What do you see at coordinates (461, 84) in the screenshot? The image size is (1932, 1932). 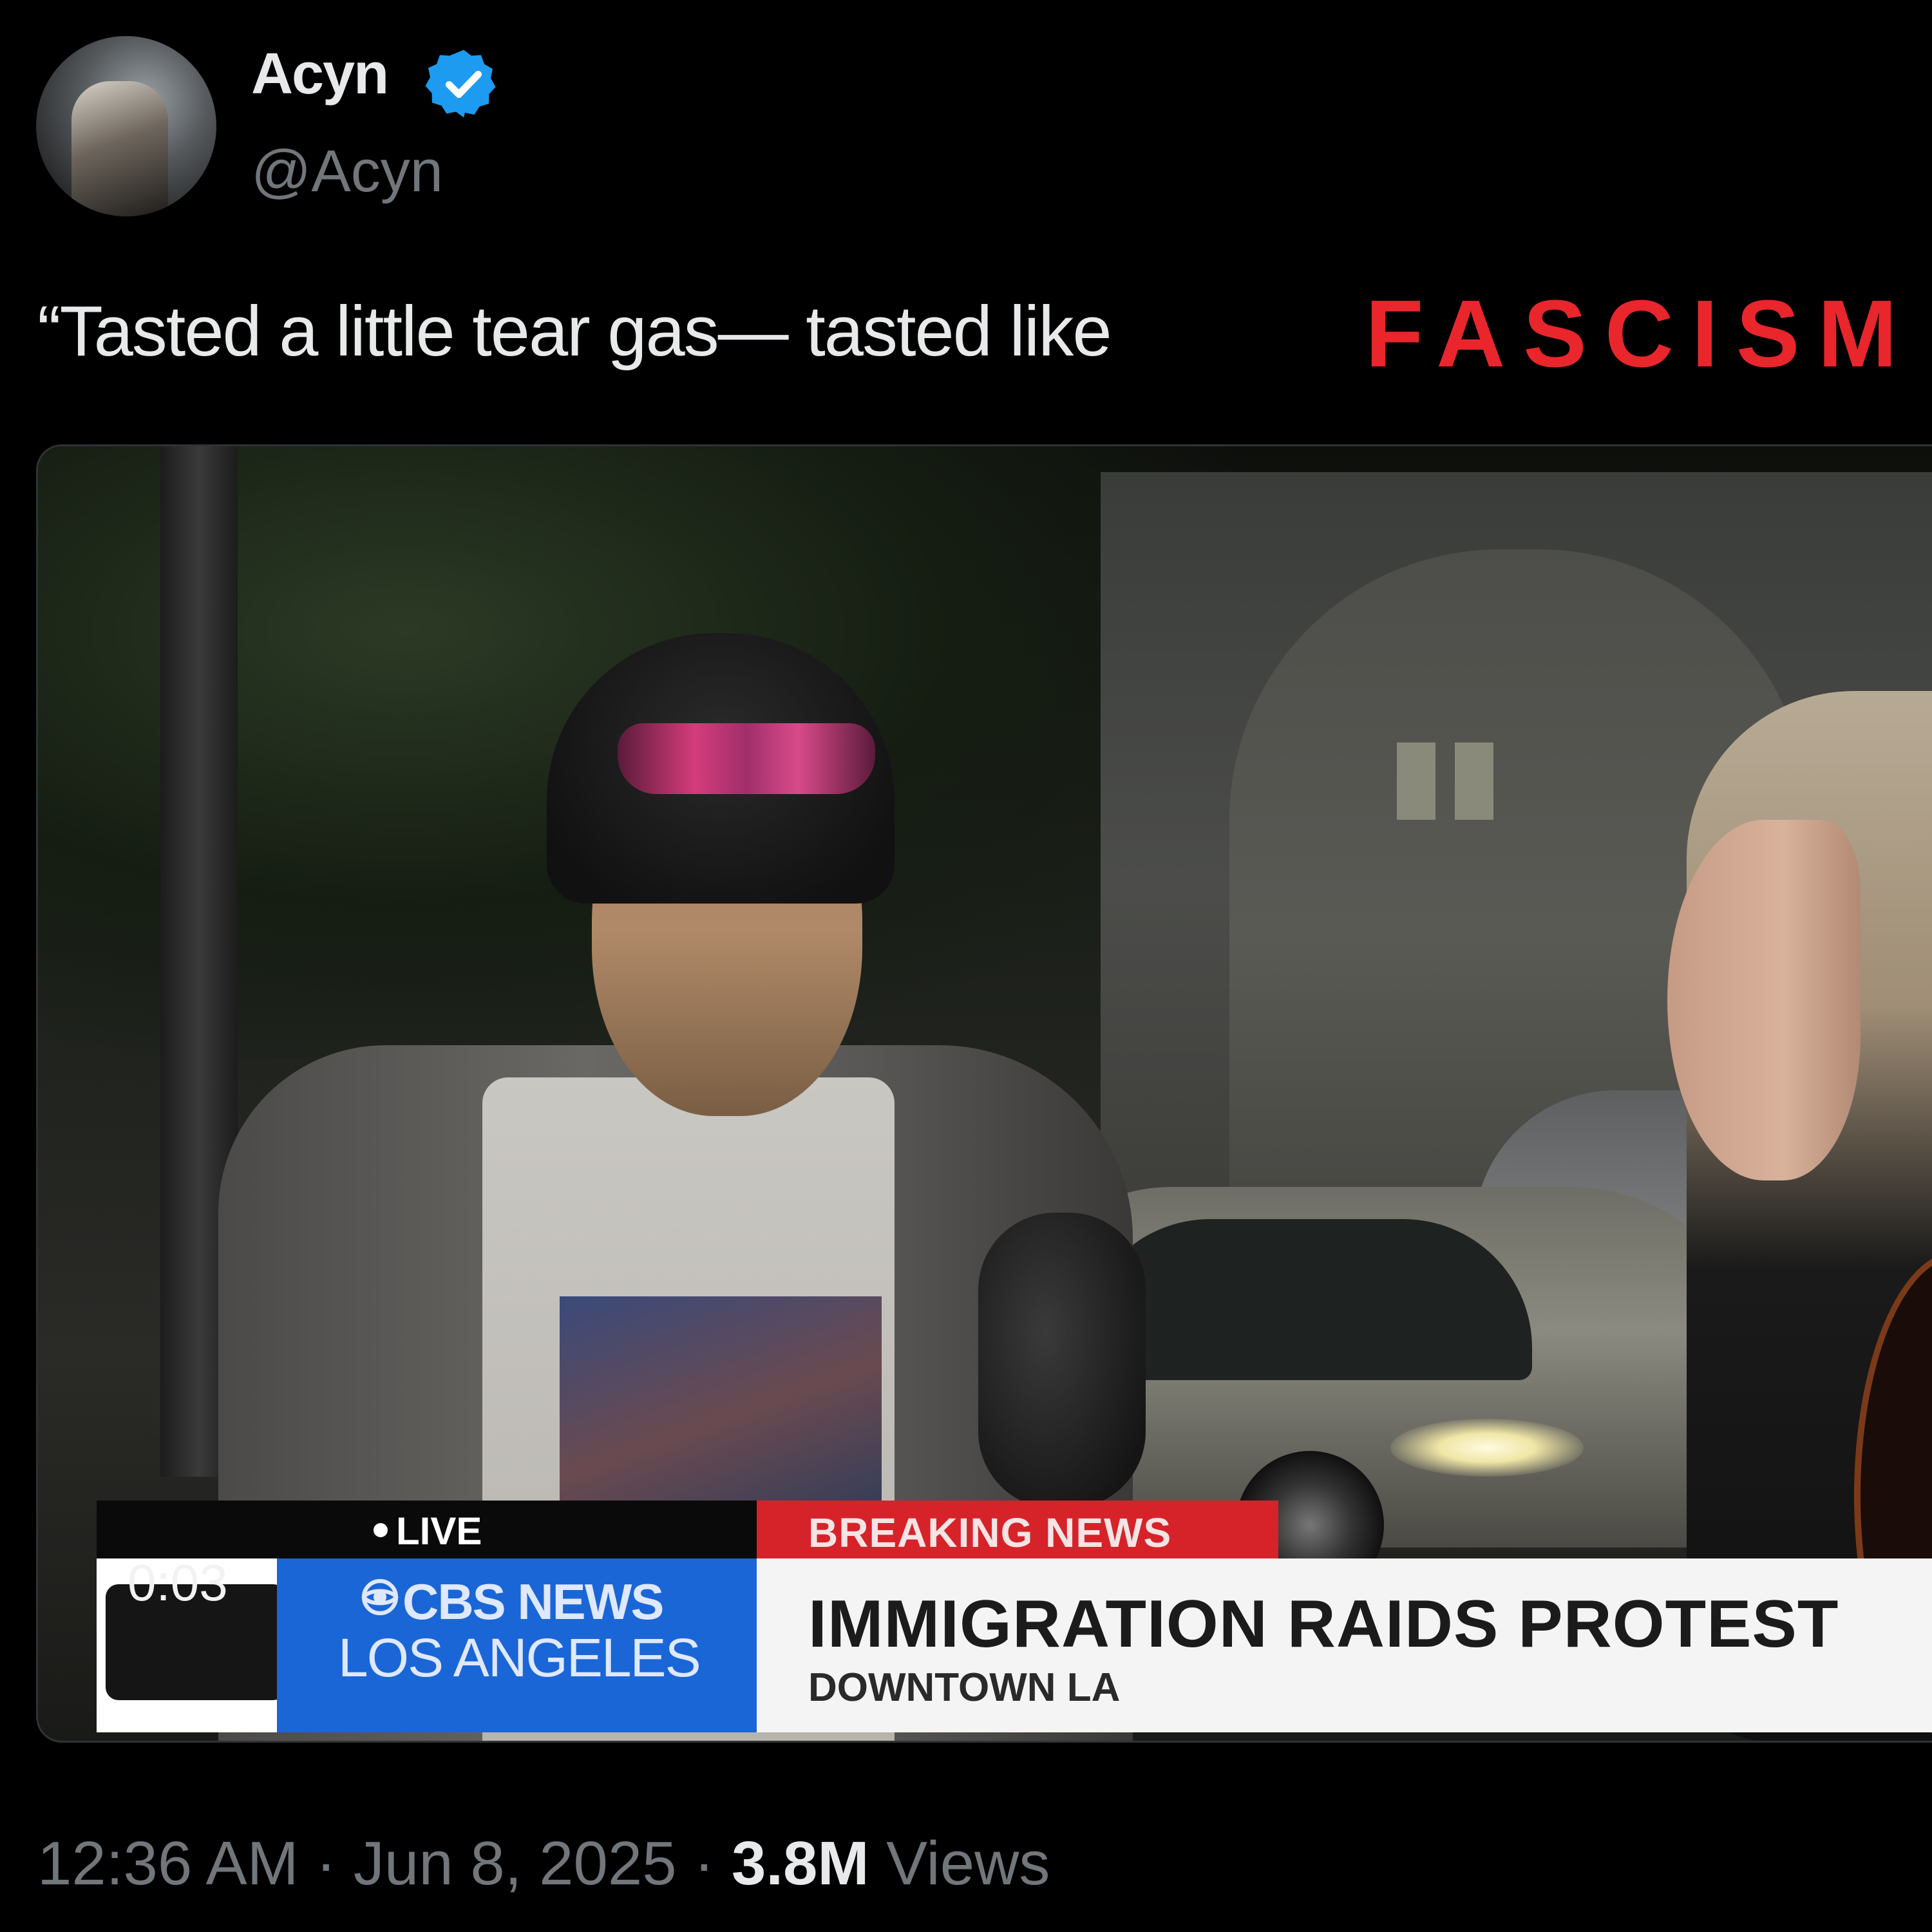 I see `verified-badge-icon` at bounding box center [461, 84].